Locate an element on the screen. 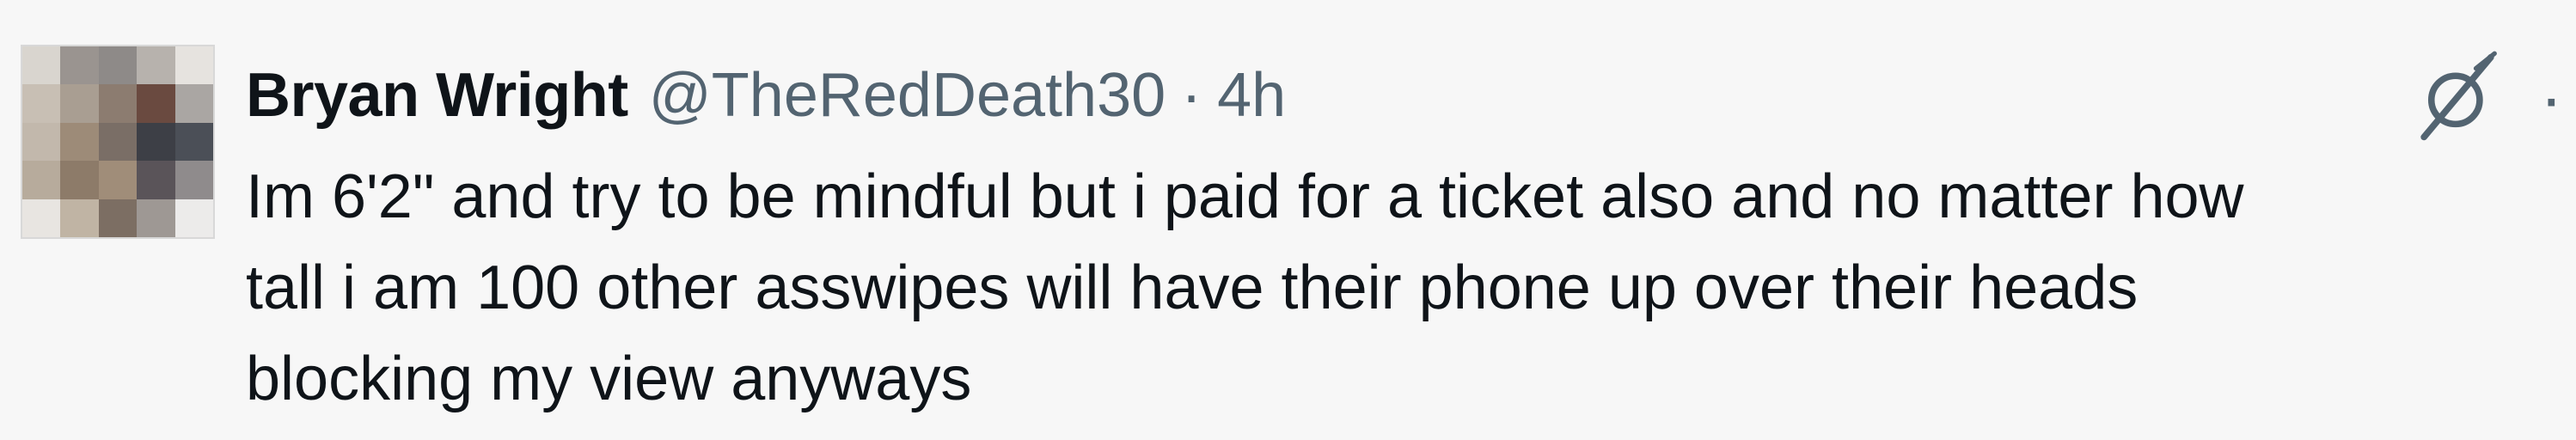 Image resolution: width=2576 pixels, height=440 pixels. grok-icon is located at coordinates (2457, 96).